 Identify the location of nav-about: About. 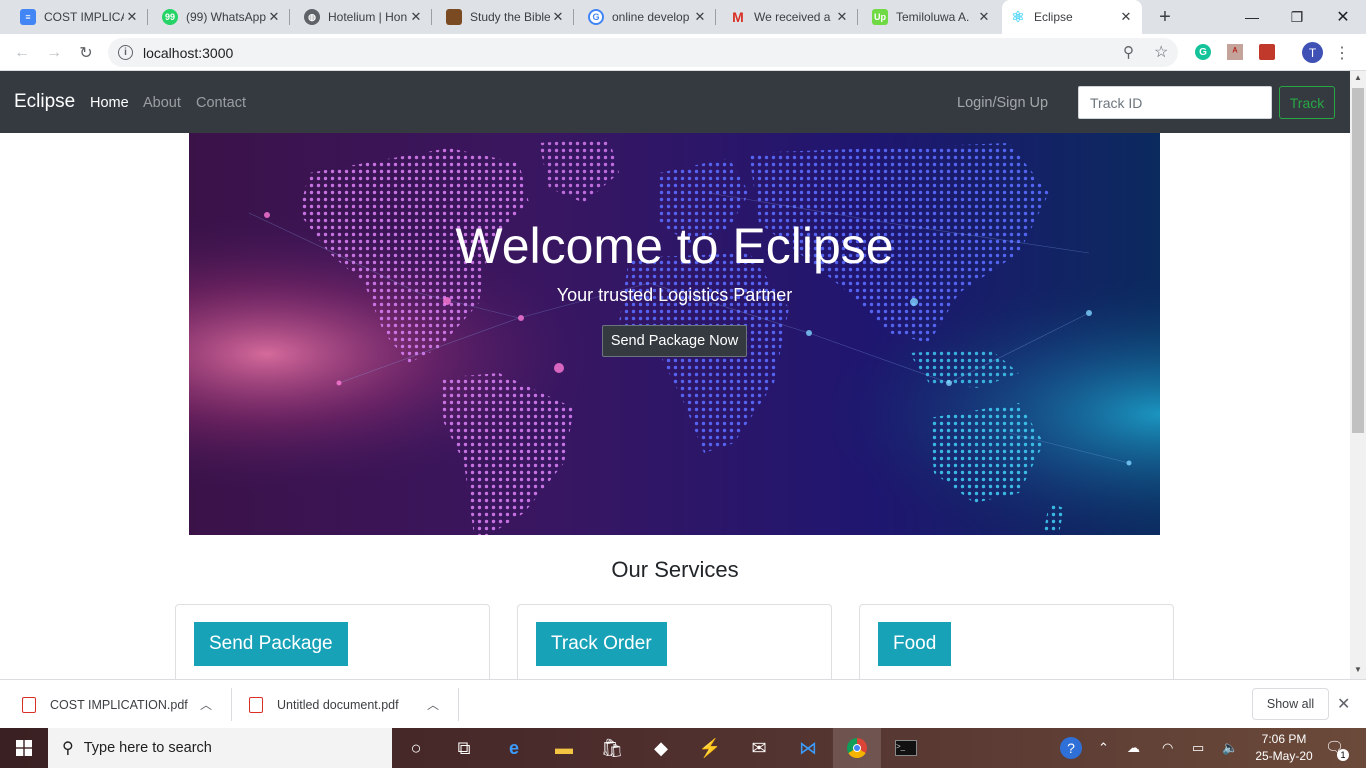
(162, 103).